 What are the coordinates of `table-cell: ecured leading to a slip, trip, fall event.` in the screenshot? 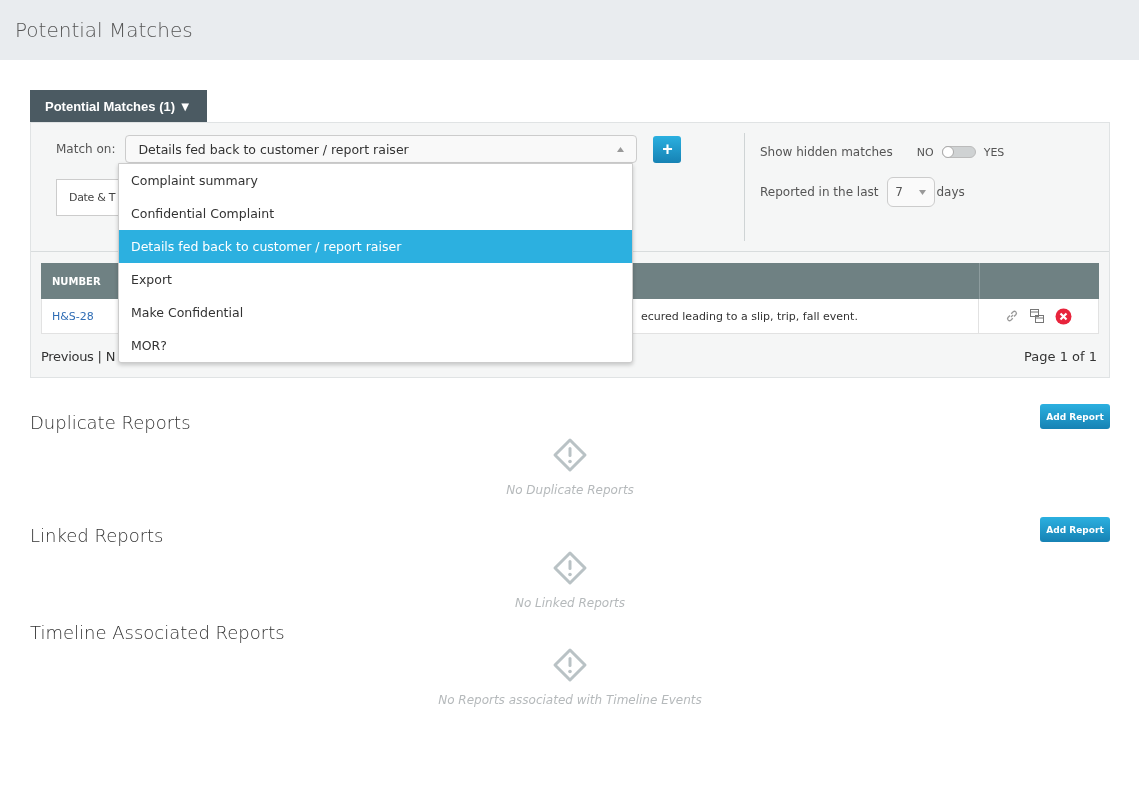 It's located at (749, 316).